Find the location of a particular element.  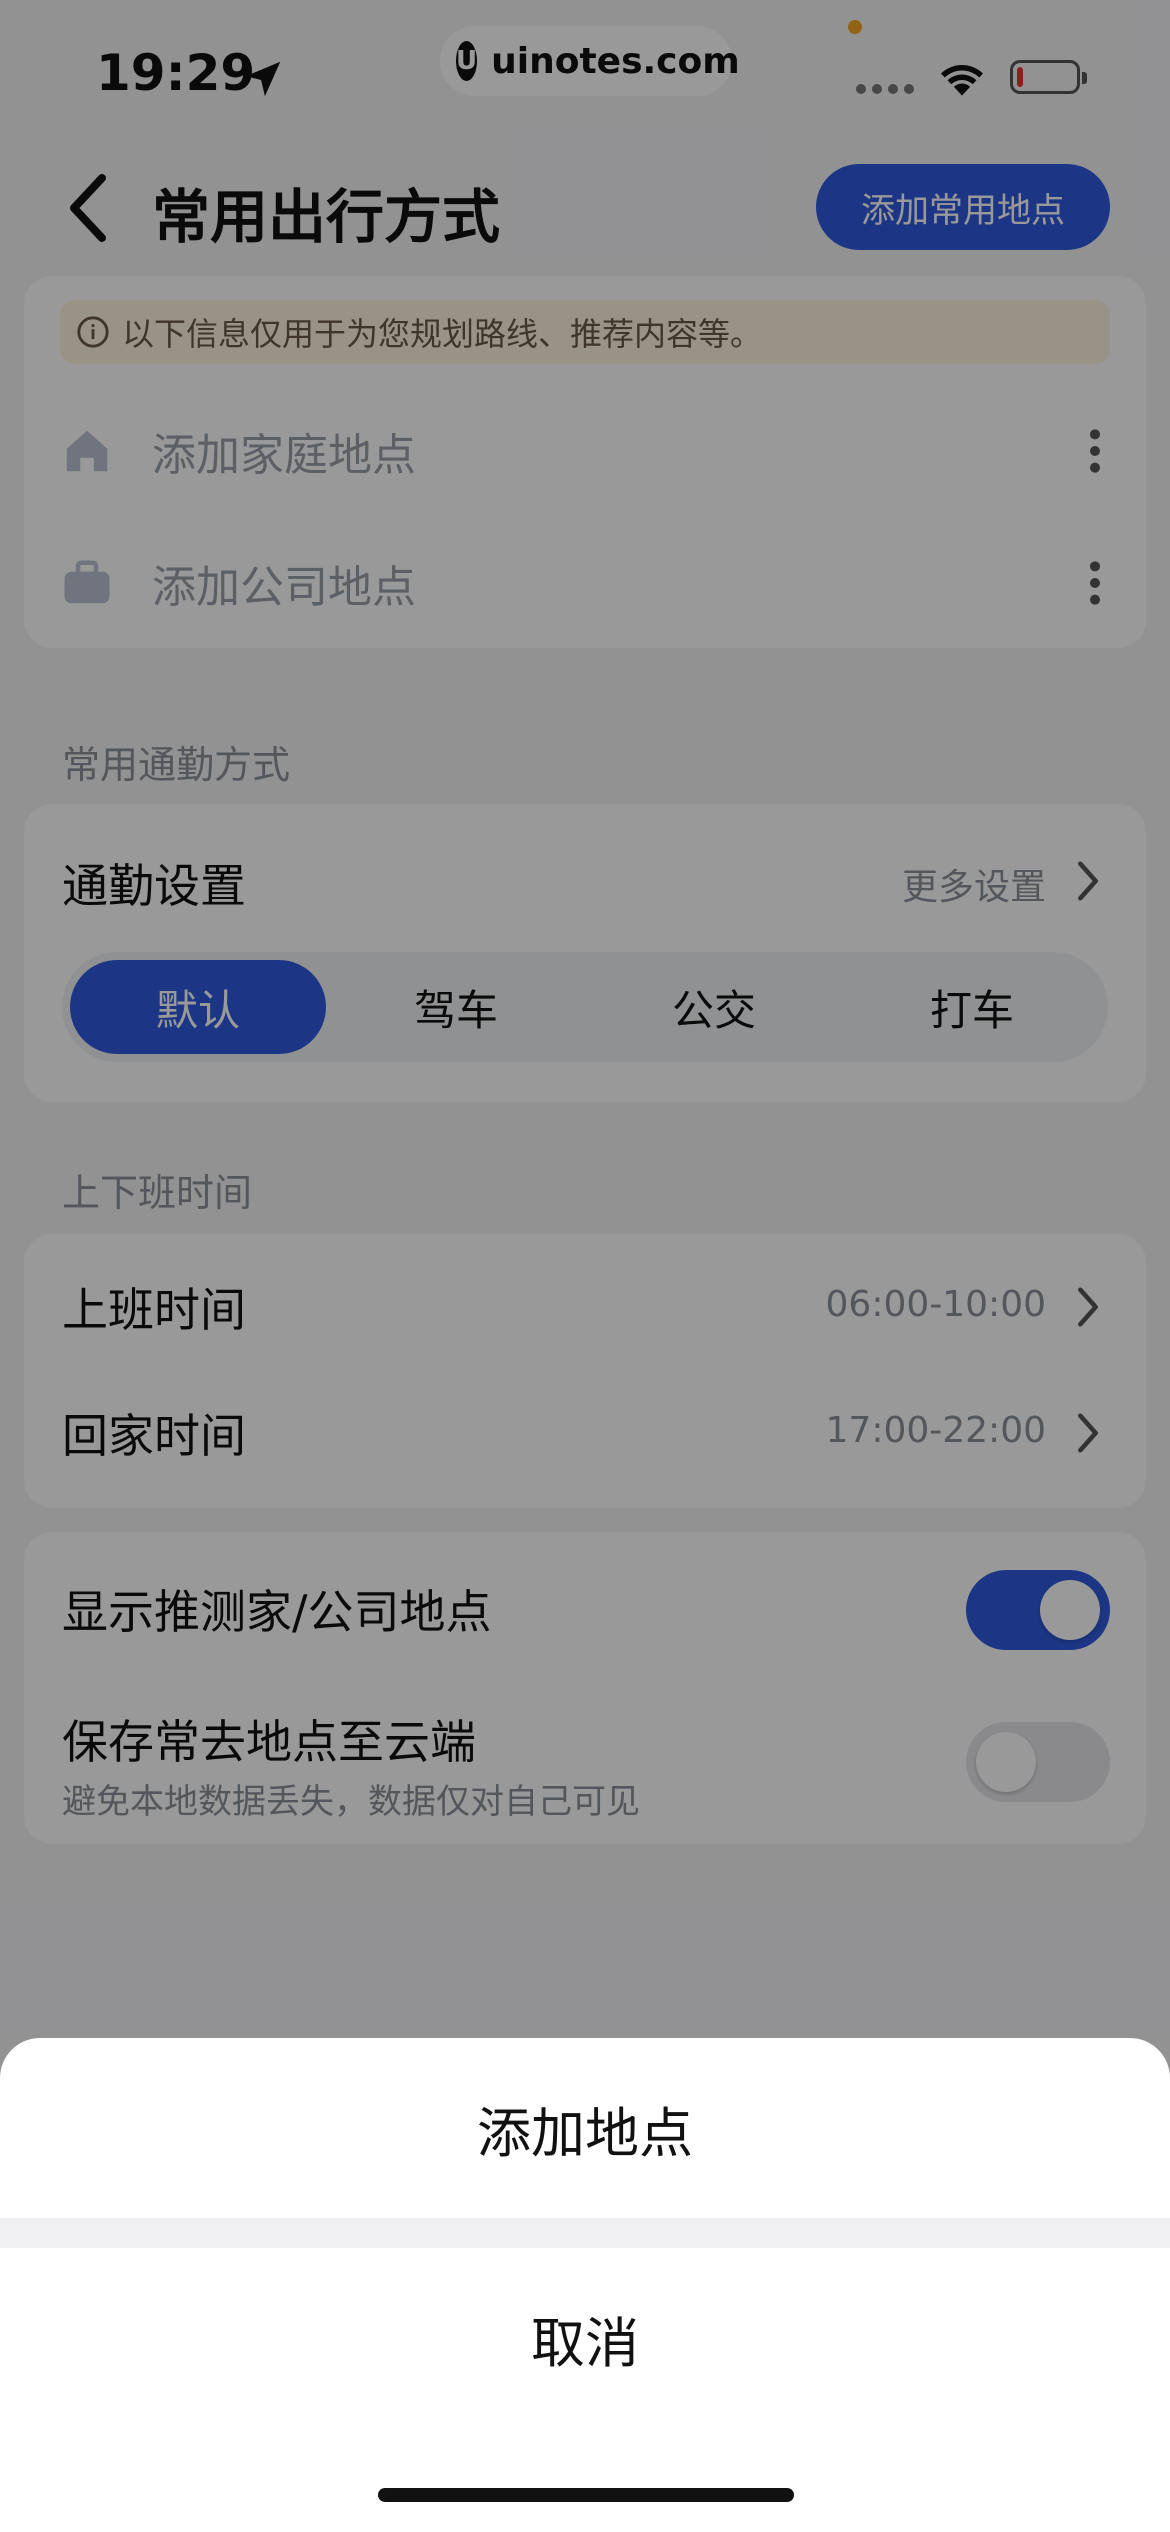

add-place-option: 添加地点 is located at coordinates (585, 2128).